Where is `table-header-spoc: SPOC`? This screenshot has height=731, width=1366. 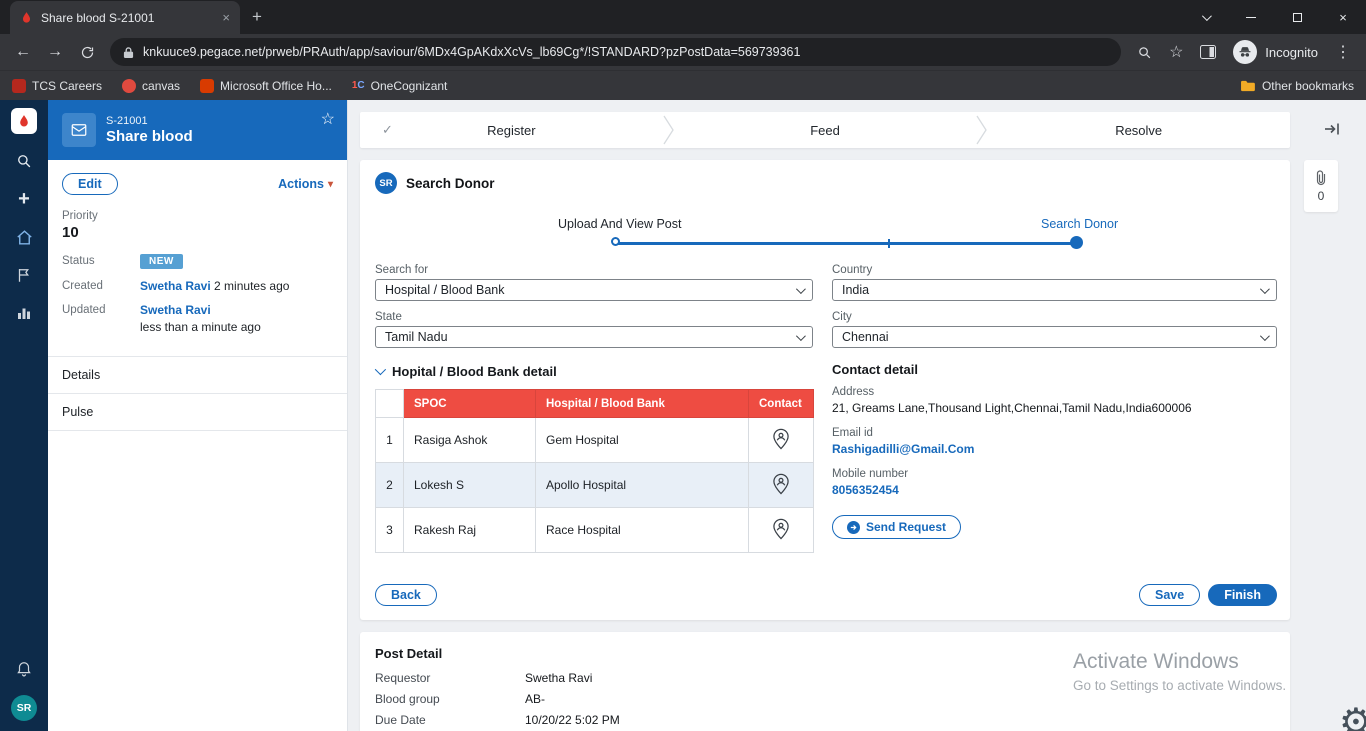
table-header-spoc: SPOC is located at coordinates (469, 403).